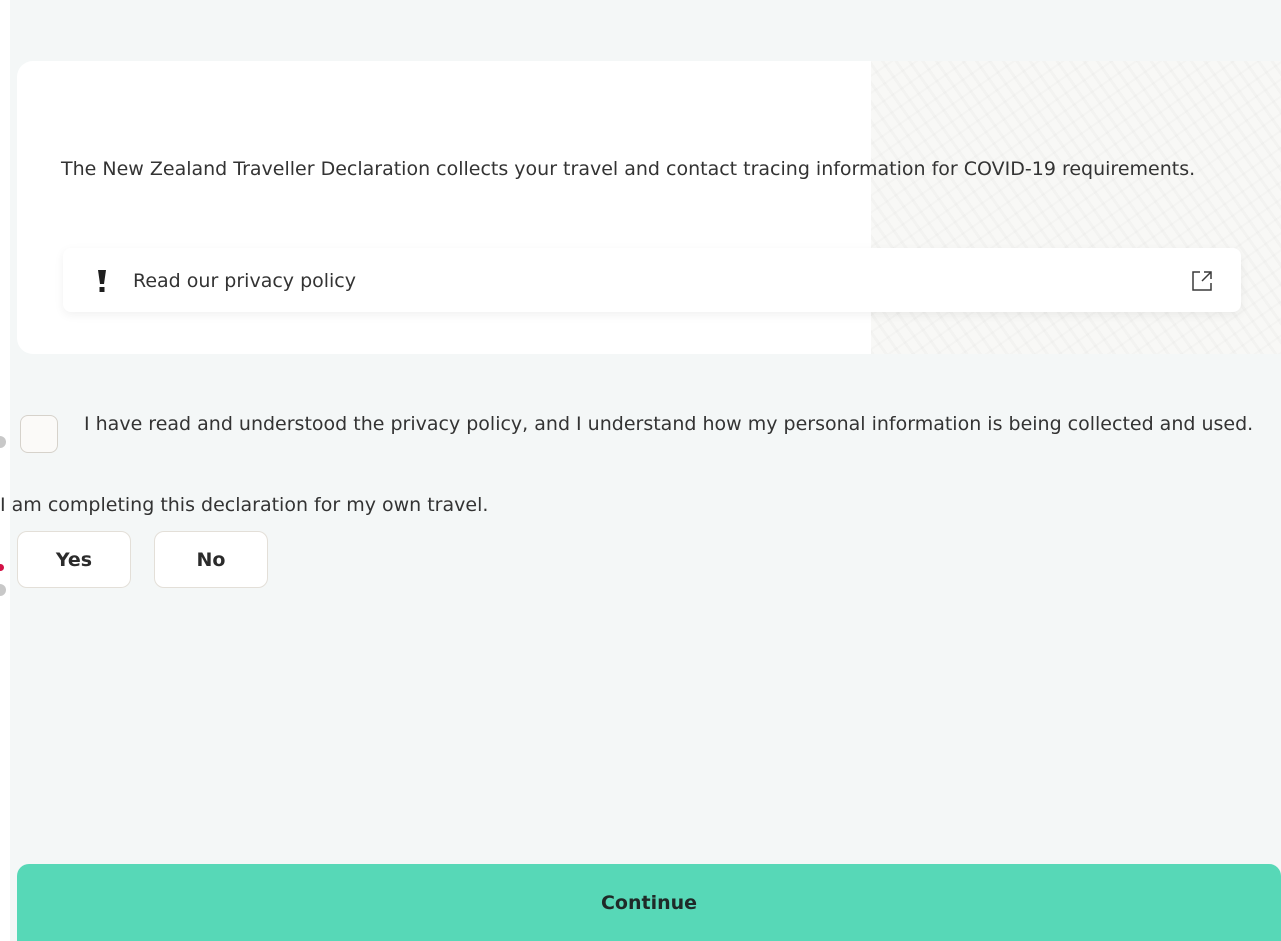 The image size is (1281, 941). What do you see at coordinates (211, 559) in the screenshot?
I see `no-button: No` at bounding box center [211, 559].